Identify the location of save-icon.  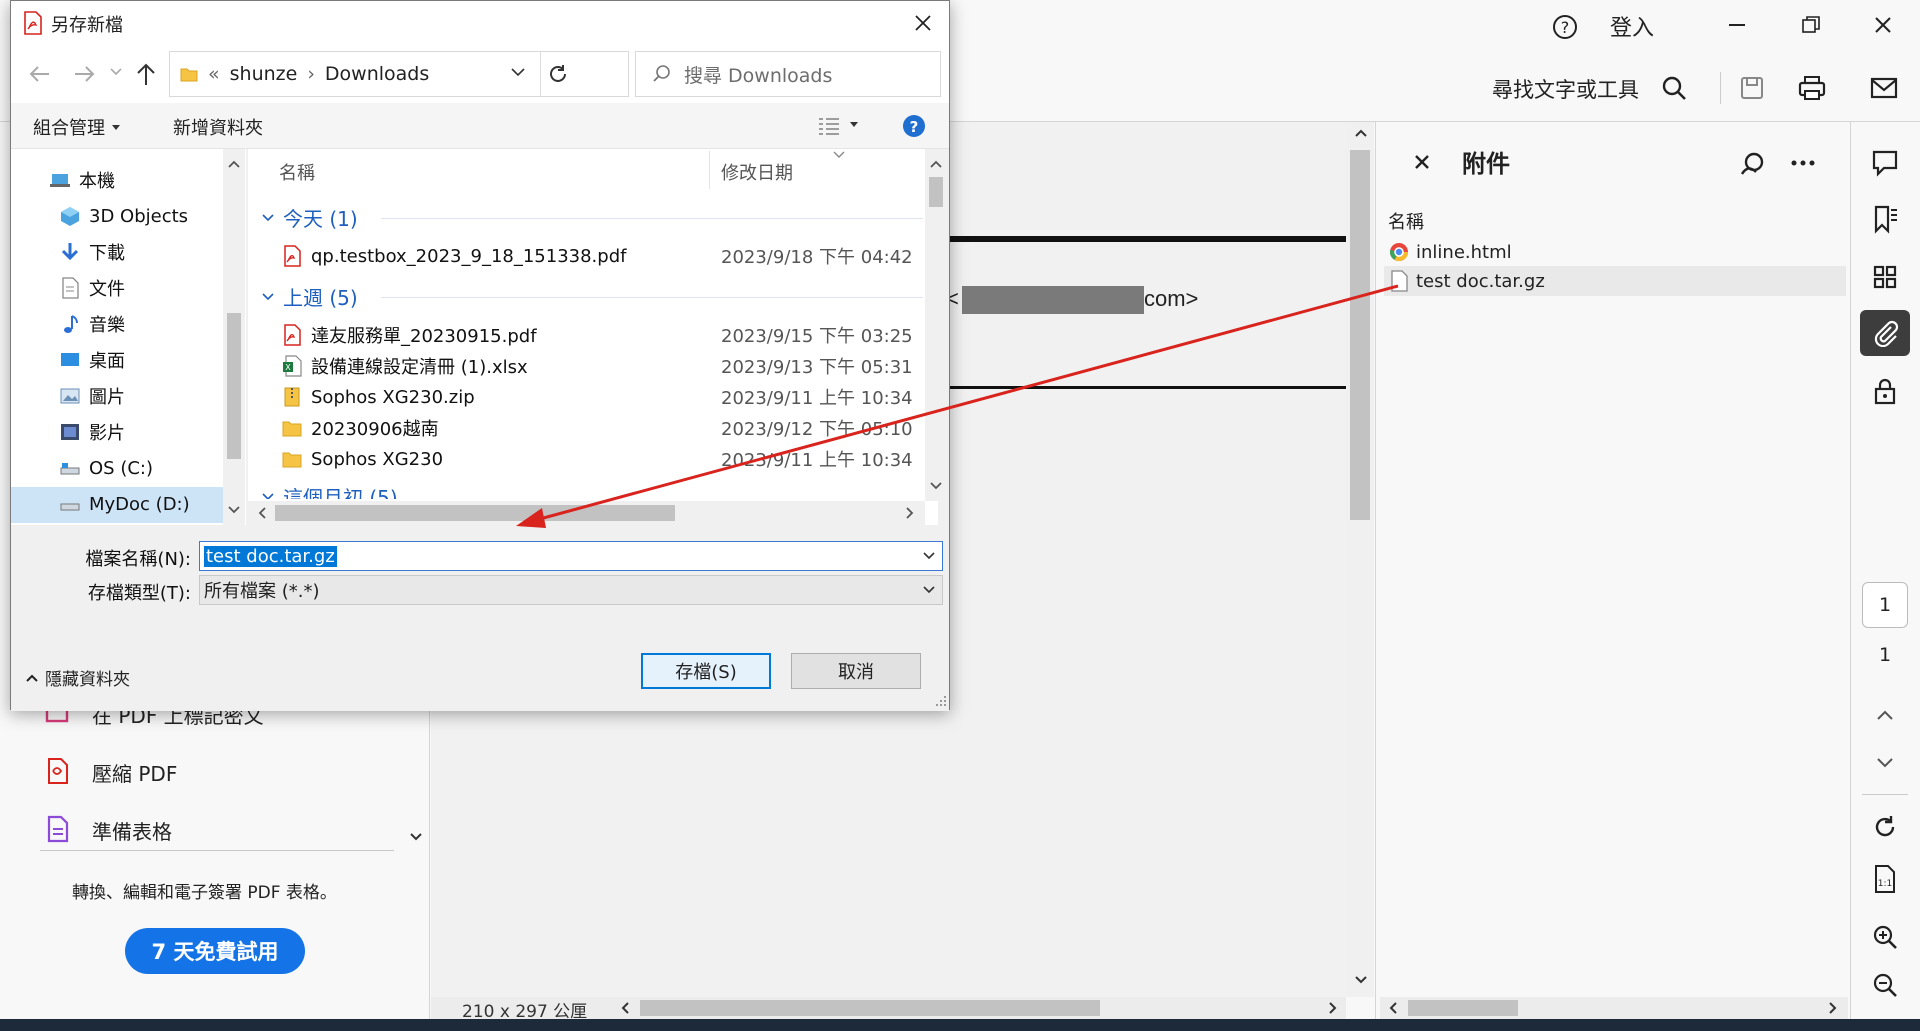
(1752, 88).